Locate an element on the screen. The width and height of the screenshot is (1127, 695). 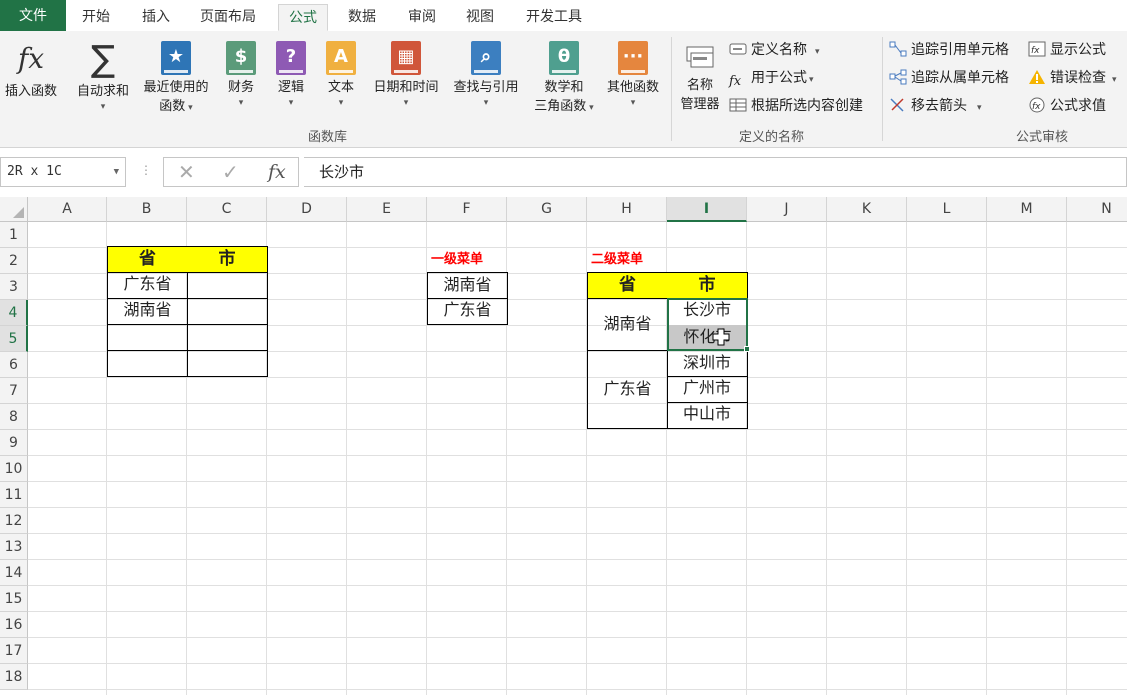
text-button: A 文本 ▾ is located at coordinates (341, 75).